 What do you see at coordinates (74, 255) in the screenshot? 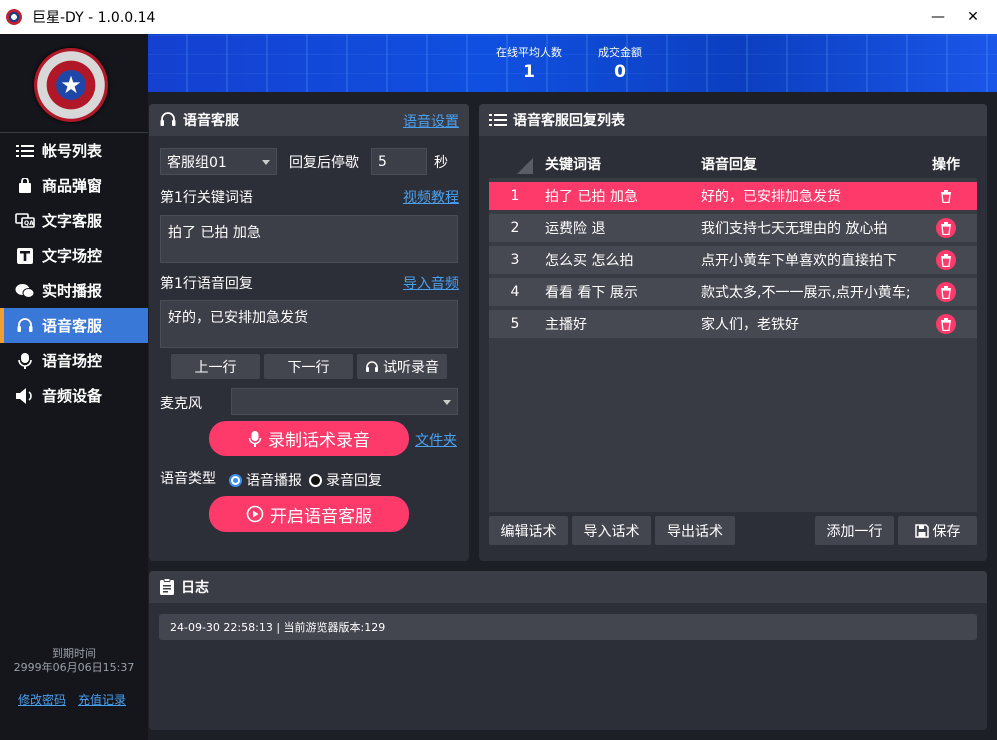
I see `sidebar-item-text-control: 文字场控` at bounding box center [74, 255].